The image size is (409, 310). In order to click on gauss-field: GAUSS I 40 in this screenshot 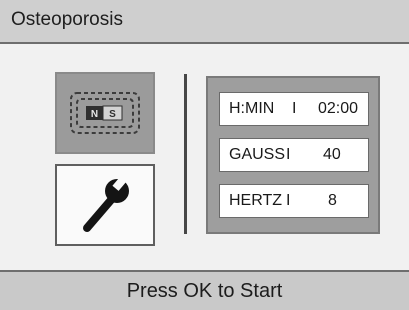, I will do `click(294, 155)`.